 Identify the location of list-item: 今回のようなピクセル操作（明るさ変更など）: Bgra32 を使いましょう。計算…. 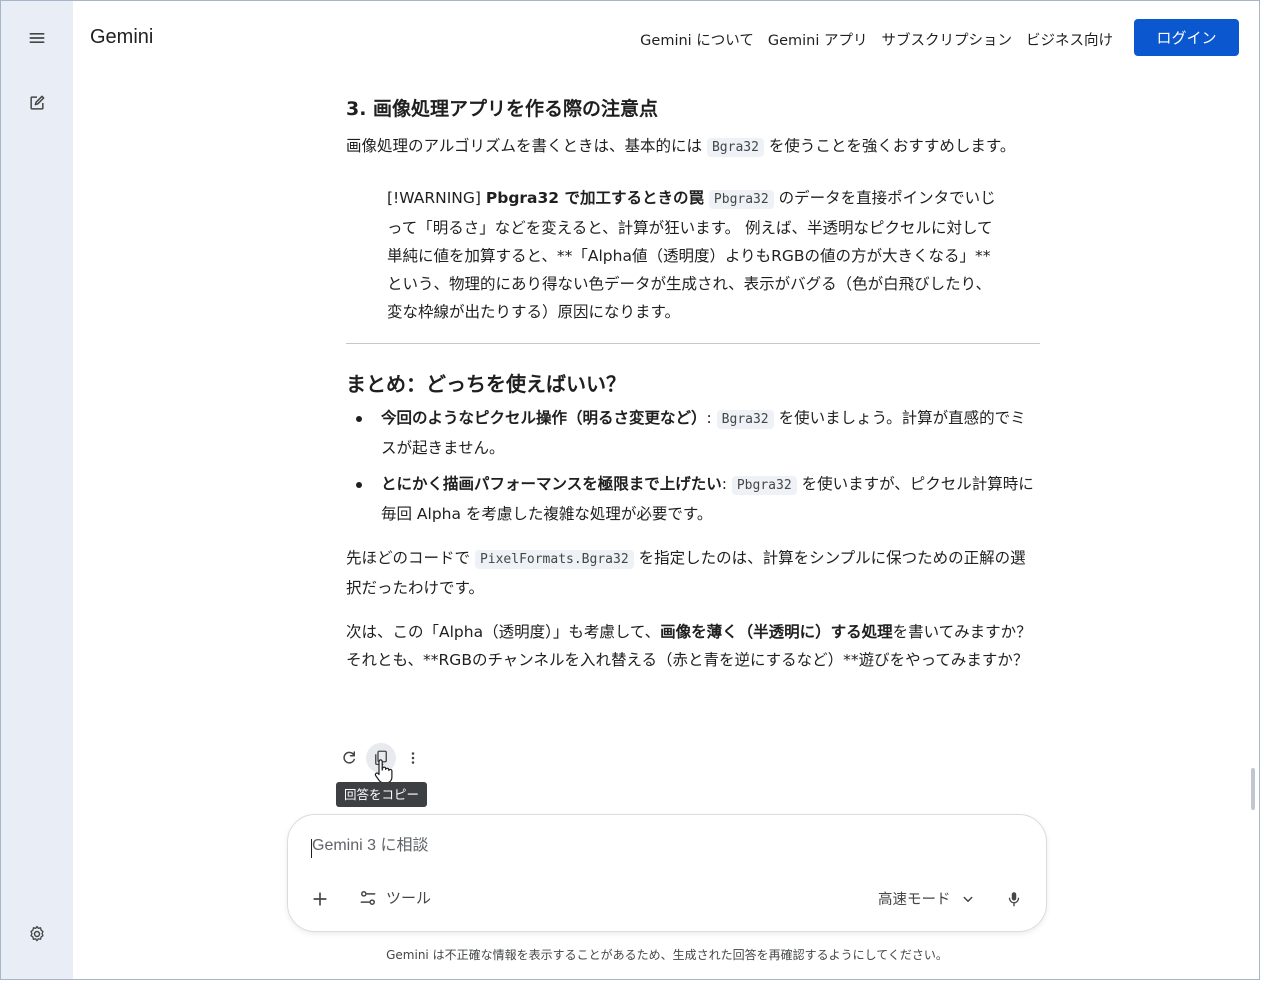
(693, 433).